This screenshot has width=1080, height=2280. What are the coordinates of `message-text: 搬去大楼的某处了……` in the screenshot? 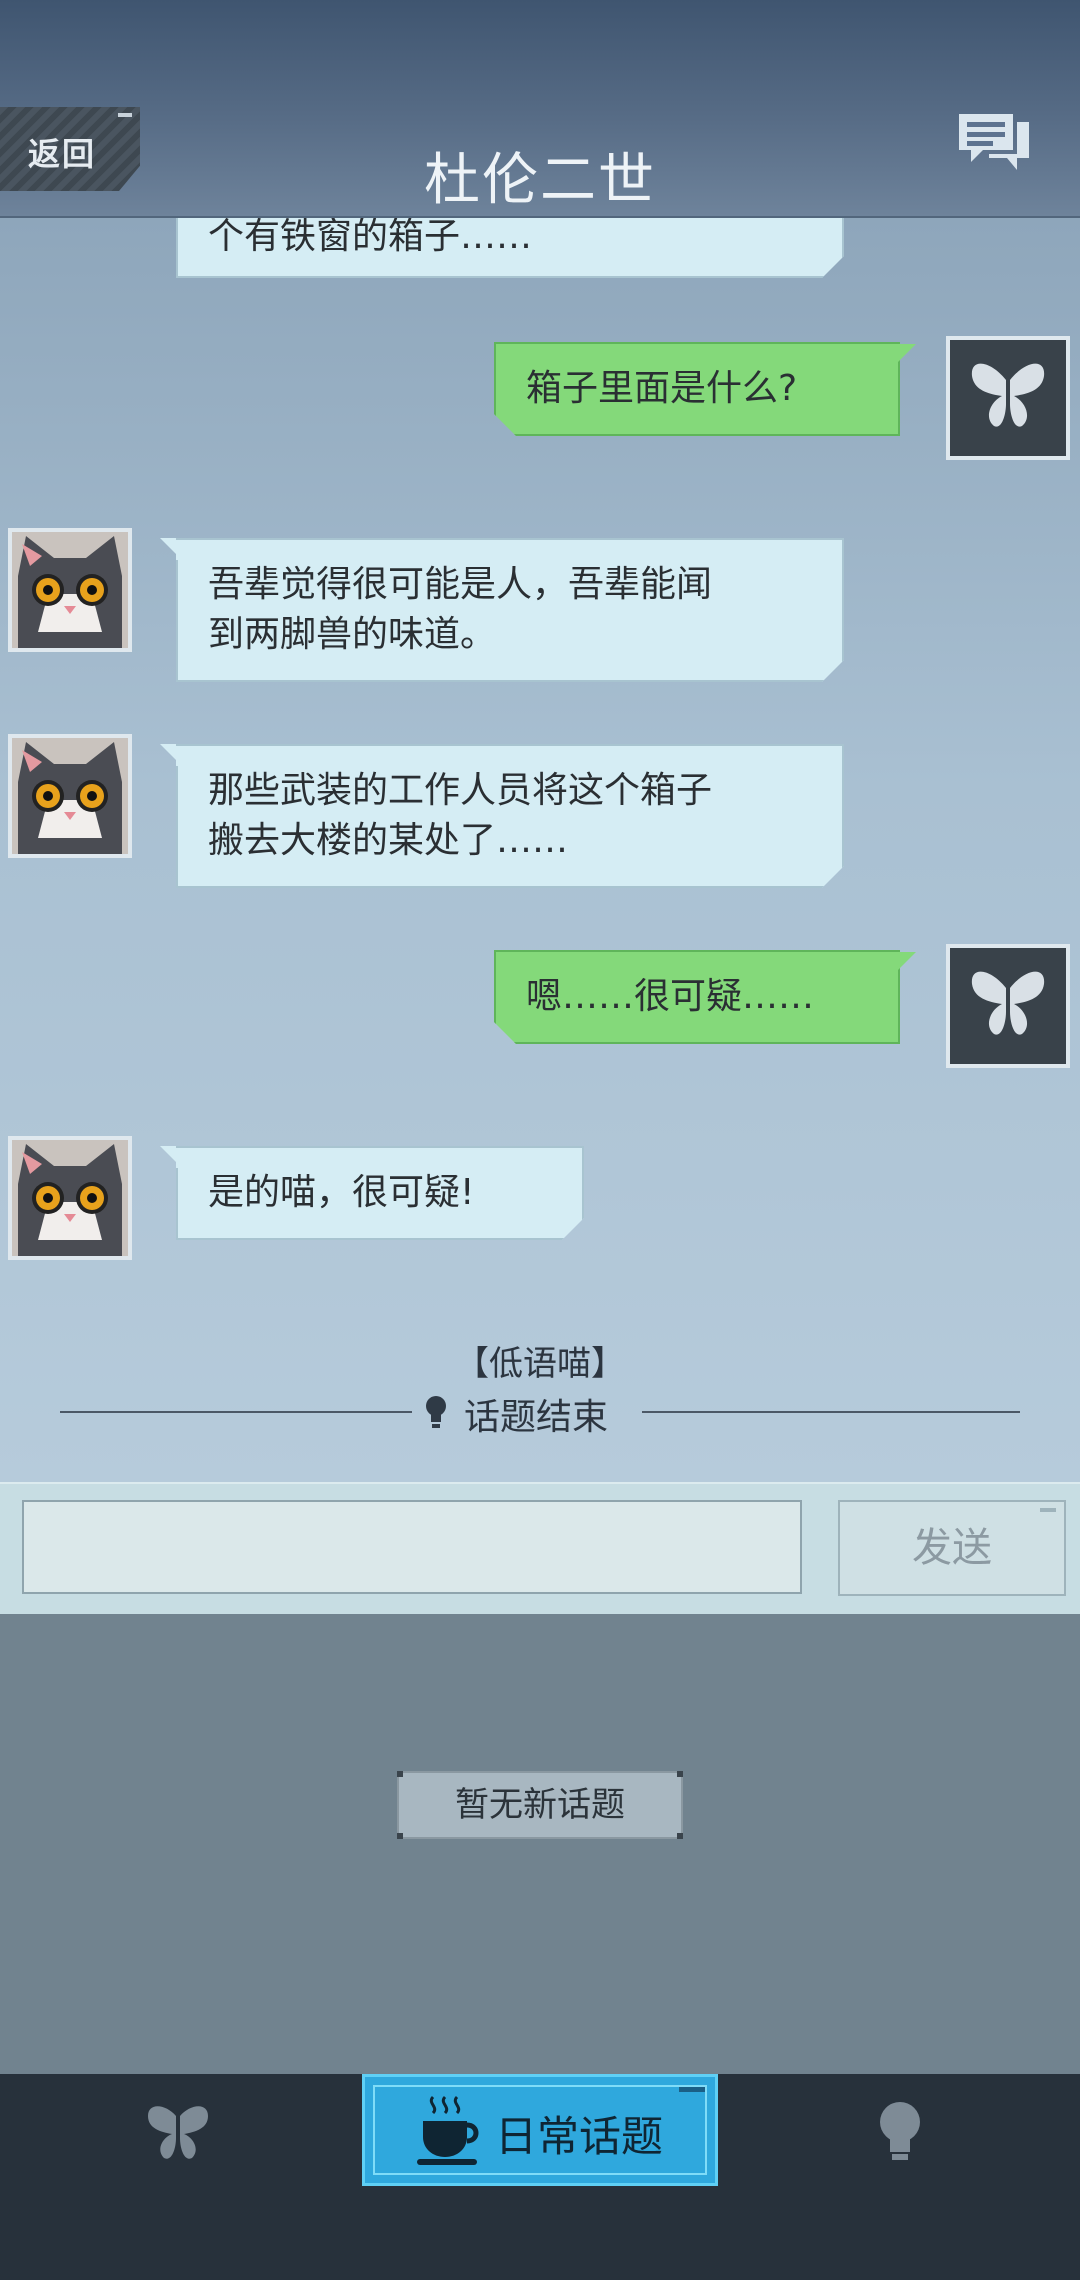 It's located at (388, 840).